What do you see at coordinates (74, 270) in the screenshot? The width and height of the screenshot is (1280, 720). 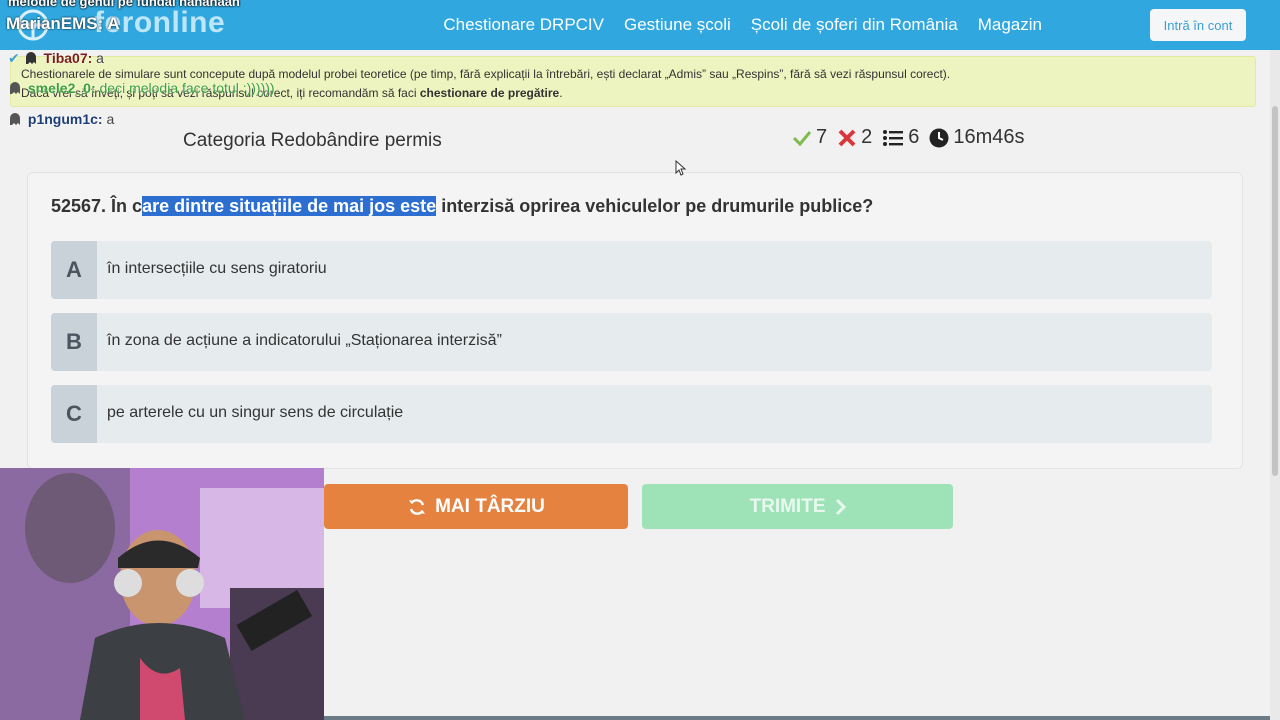 I see `answer-letter: A` at bounding box center [74, 270].